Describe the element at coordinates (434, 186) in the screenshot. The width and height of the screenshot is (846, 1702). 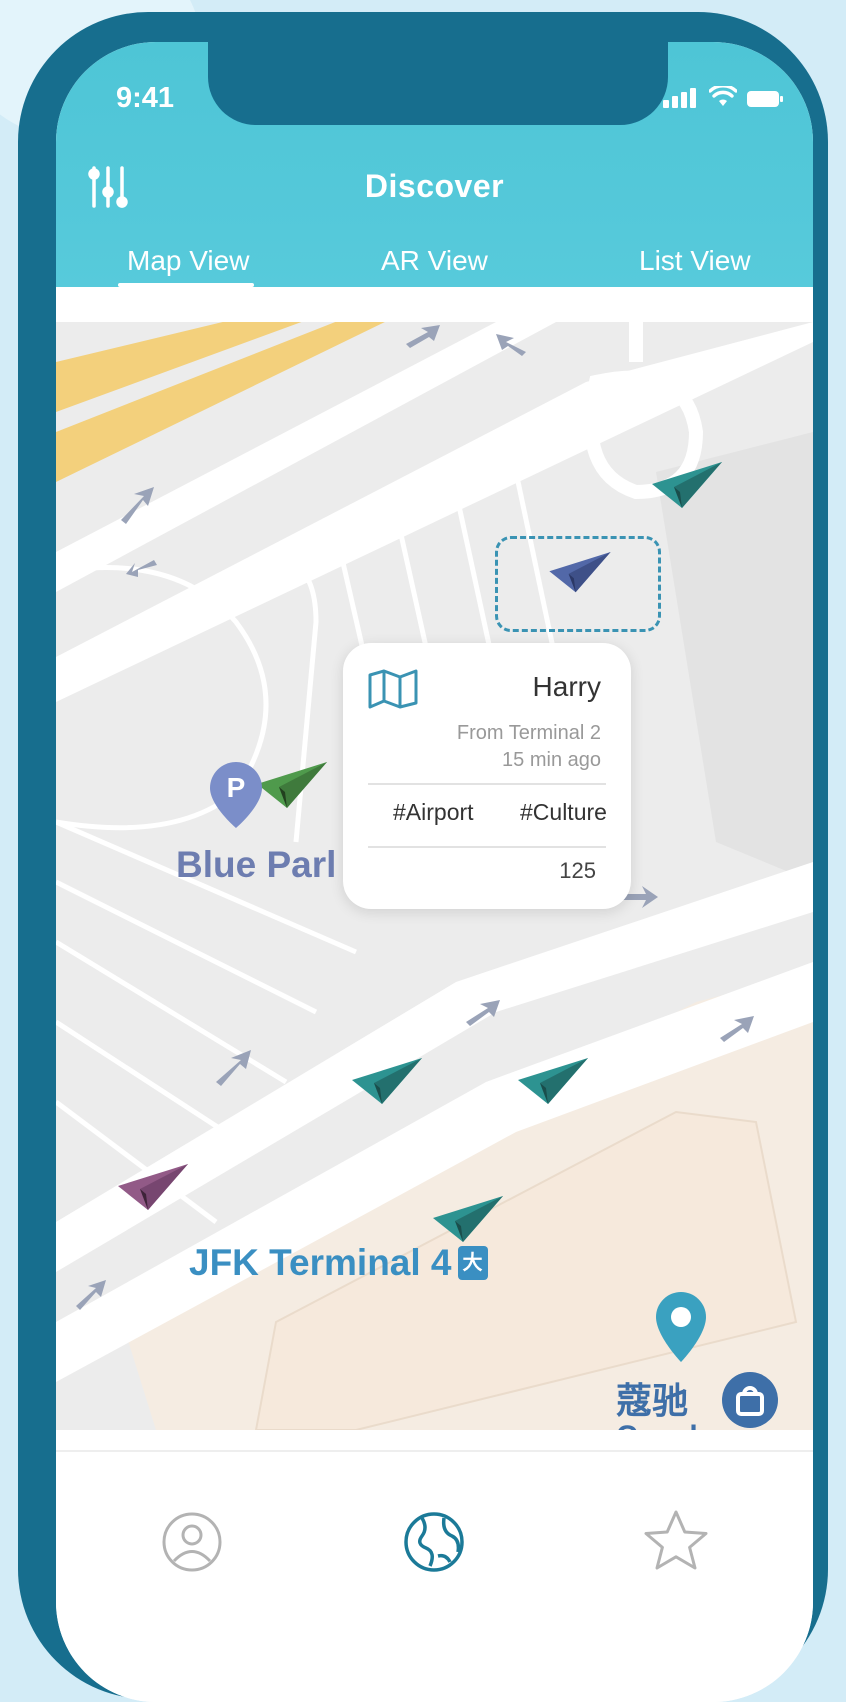
I see `page-title: Discover` at that location.